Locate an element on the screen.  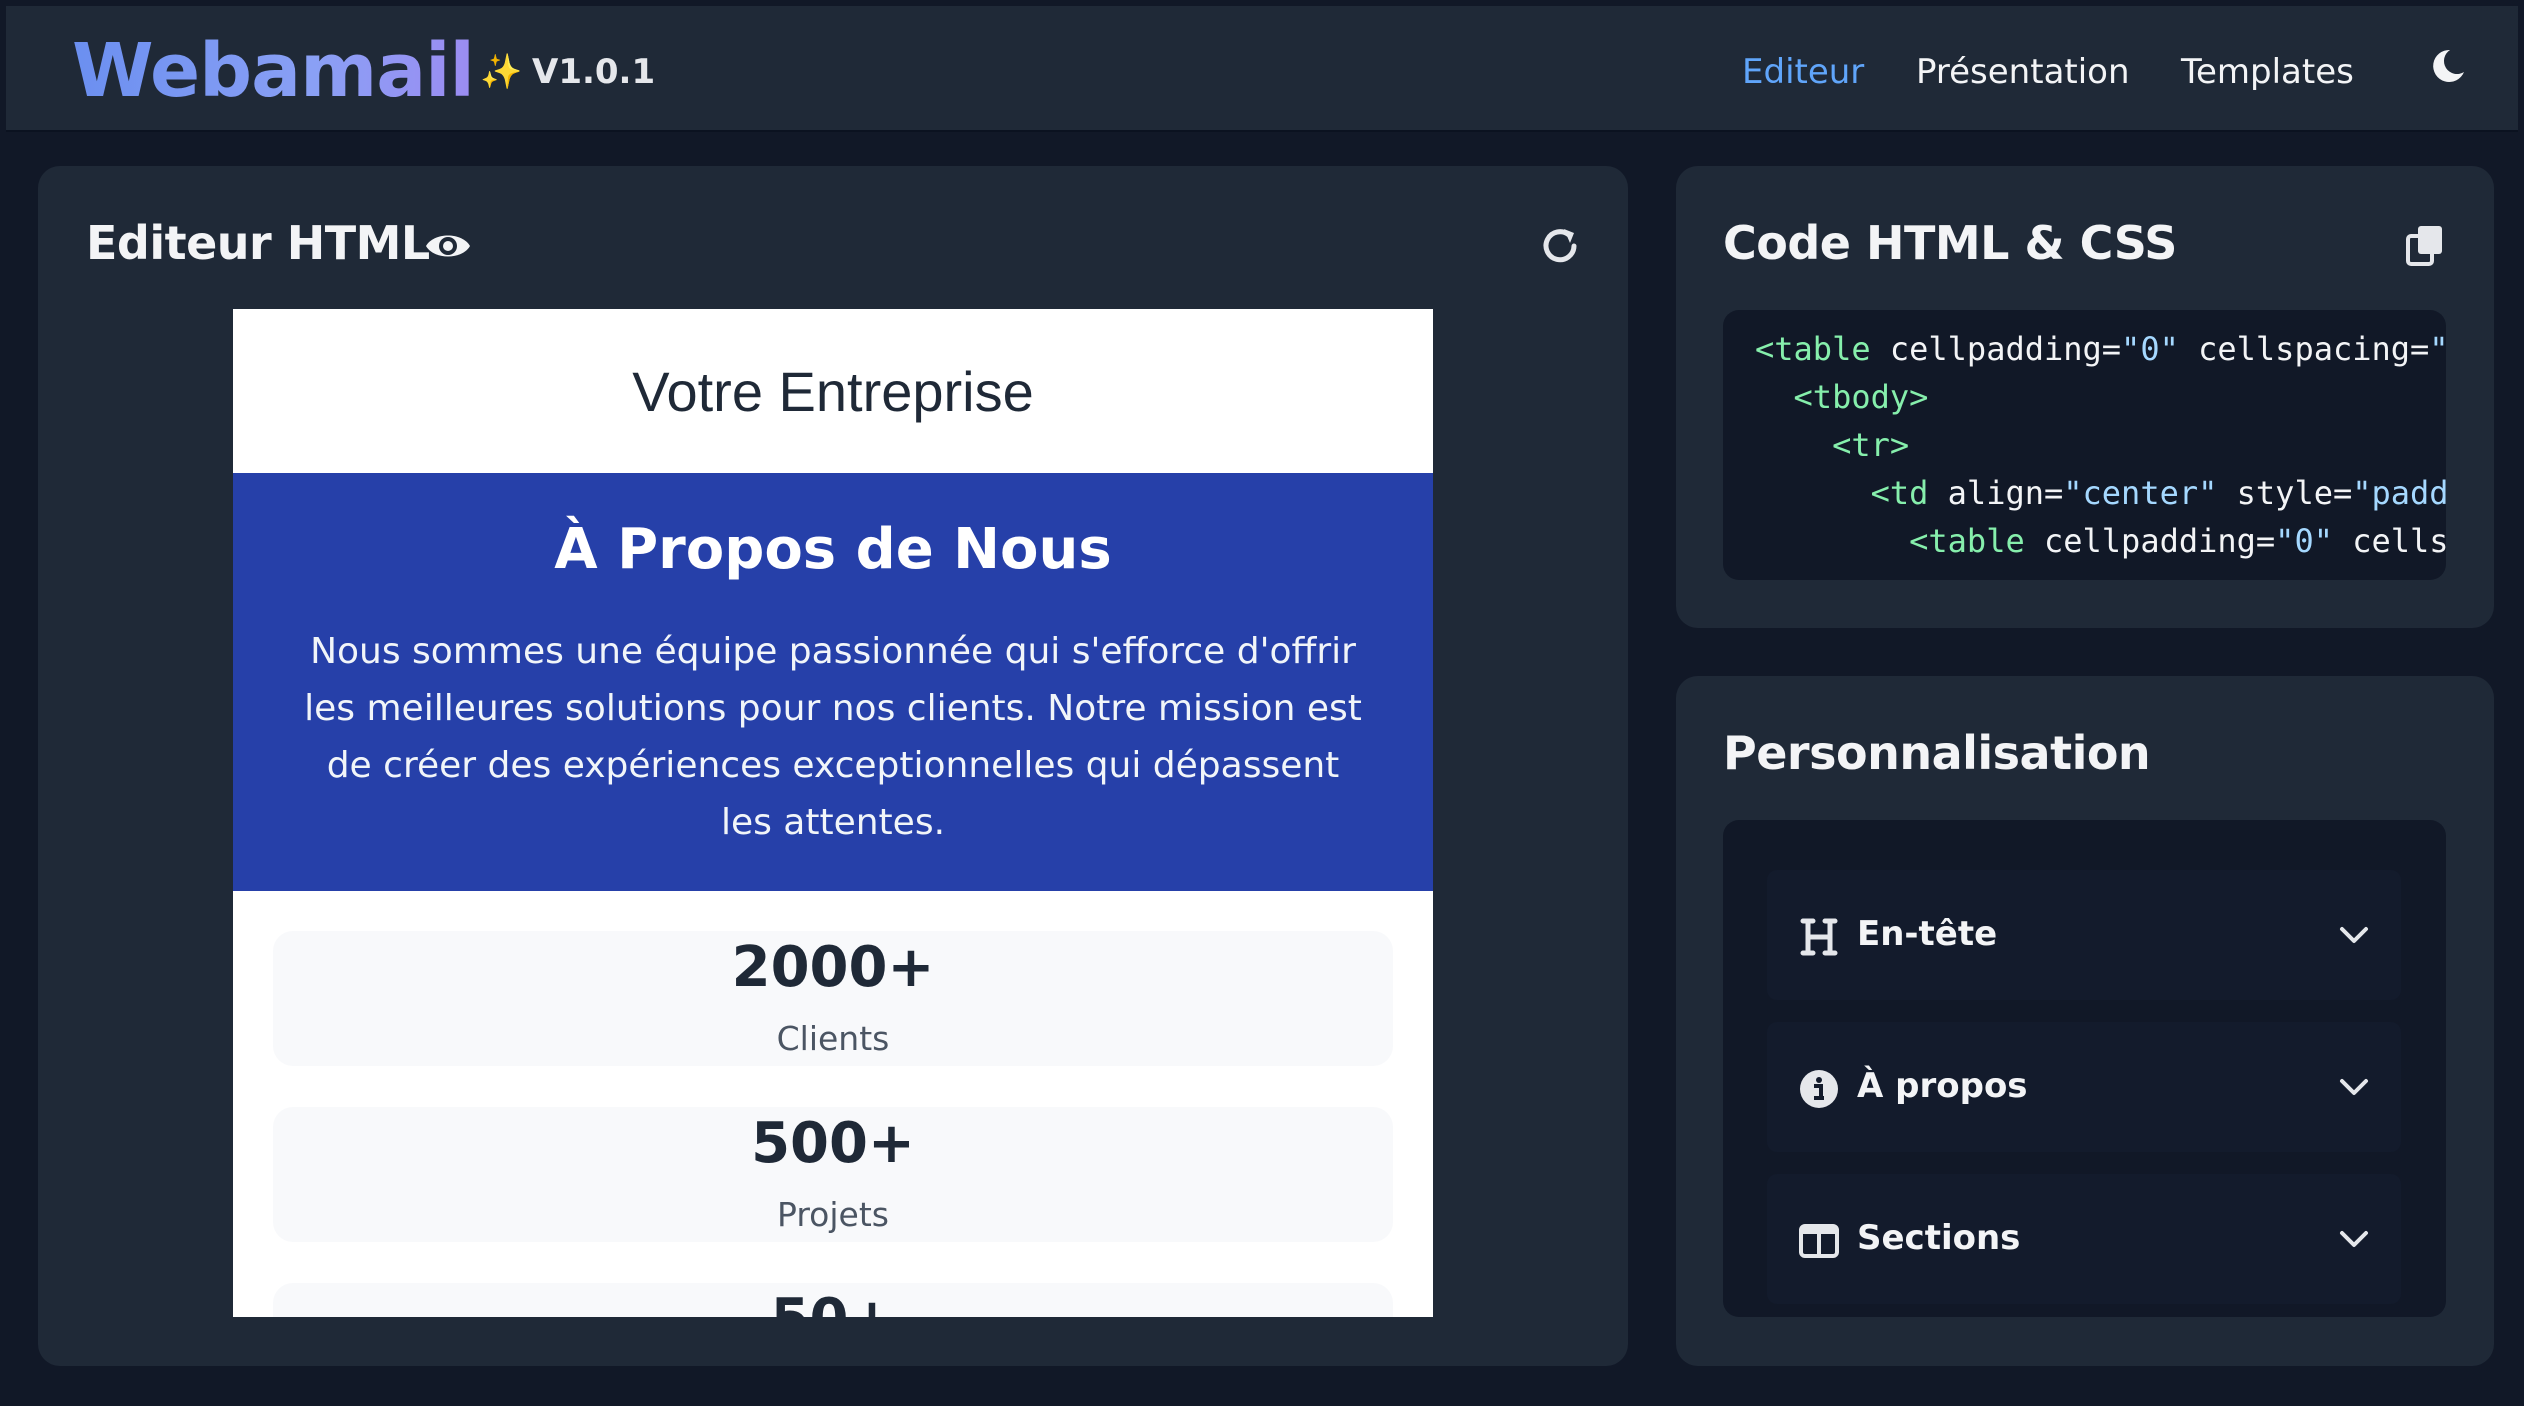
about-title: À Propos de Nous is located at coordinates (833, 549).